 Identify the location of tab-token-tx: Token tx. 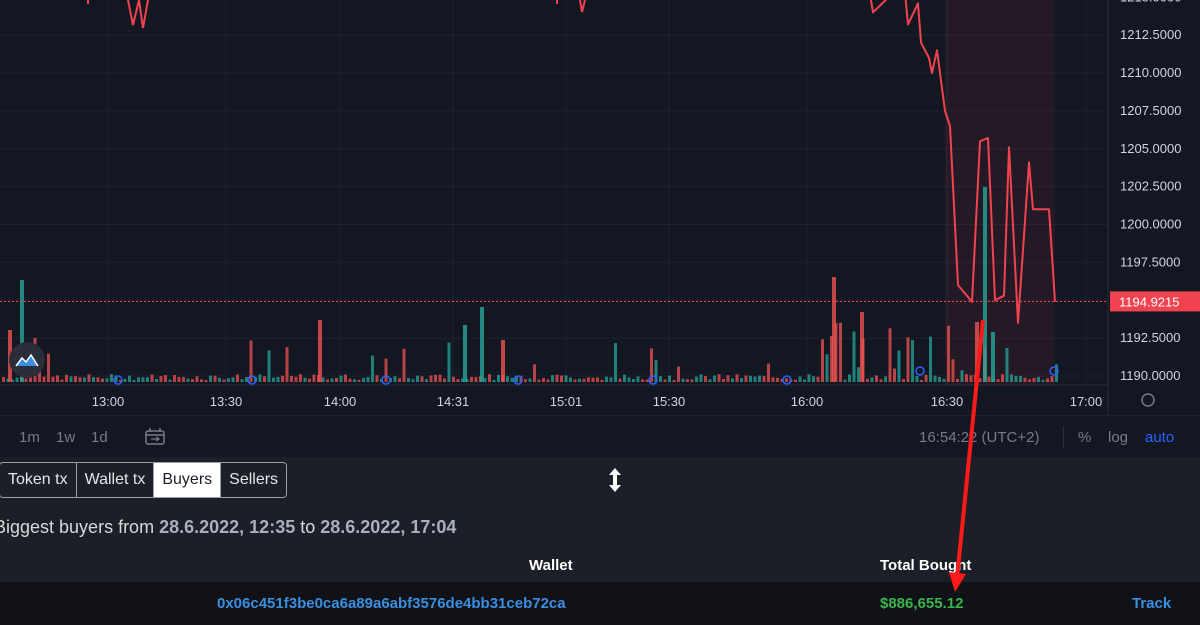
(38, 480).